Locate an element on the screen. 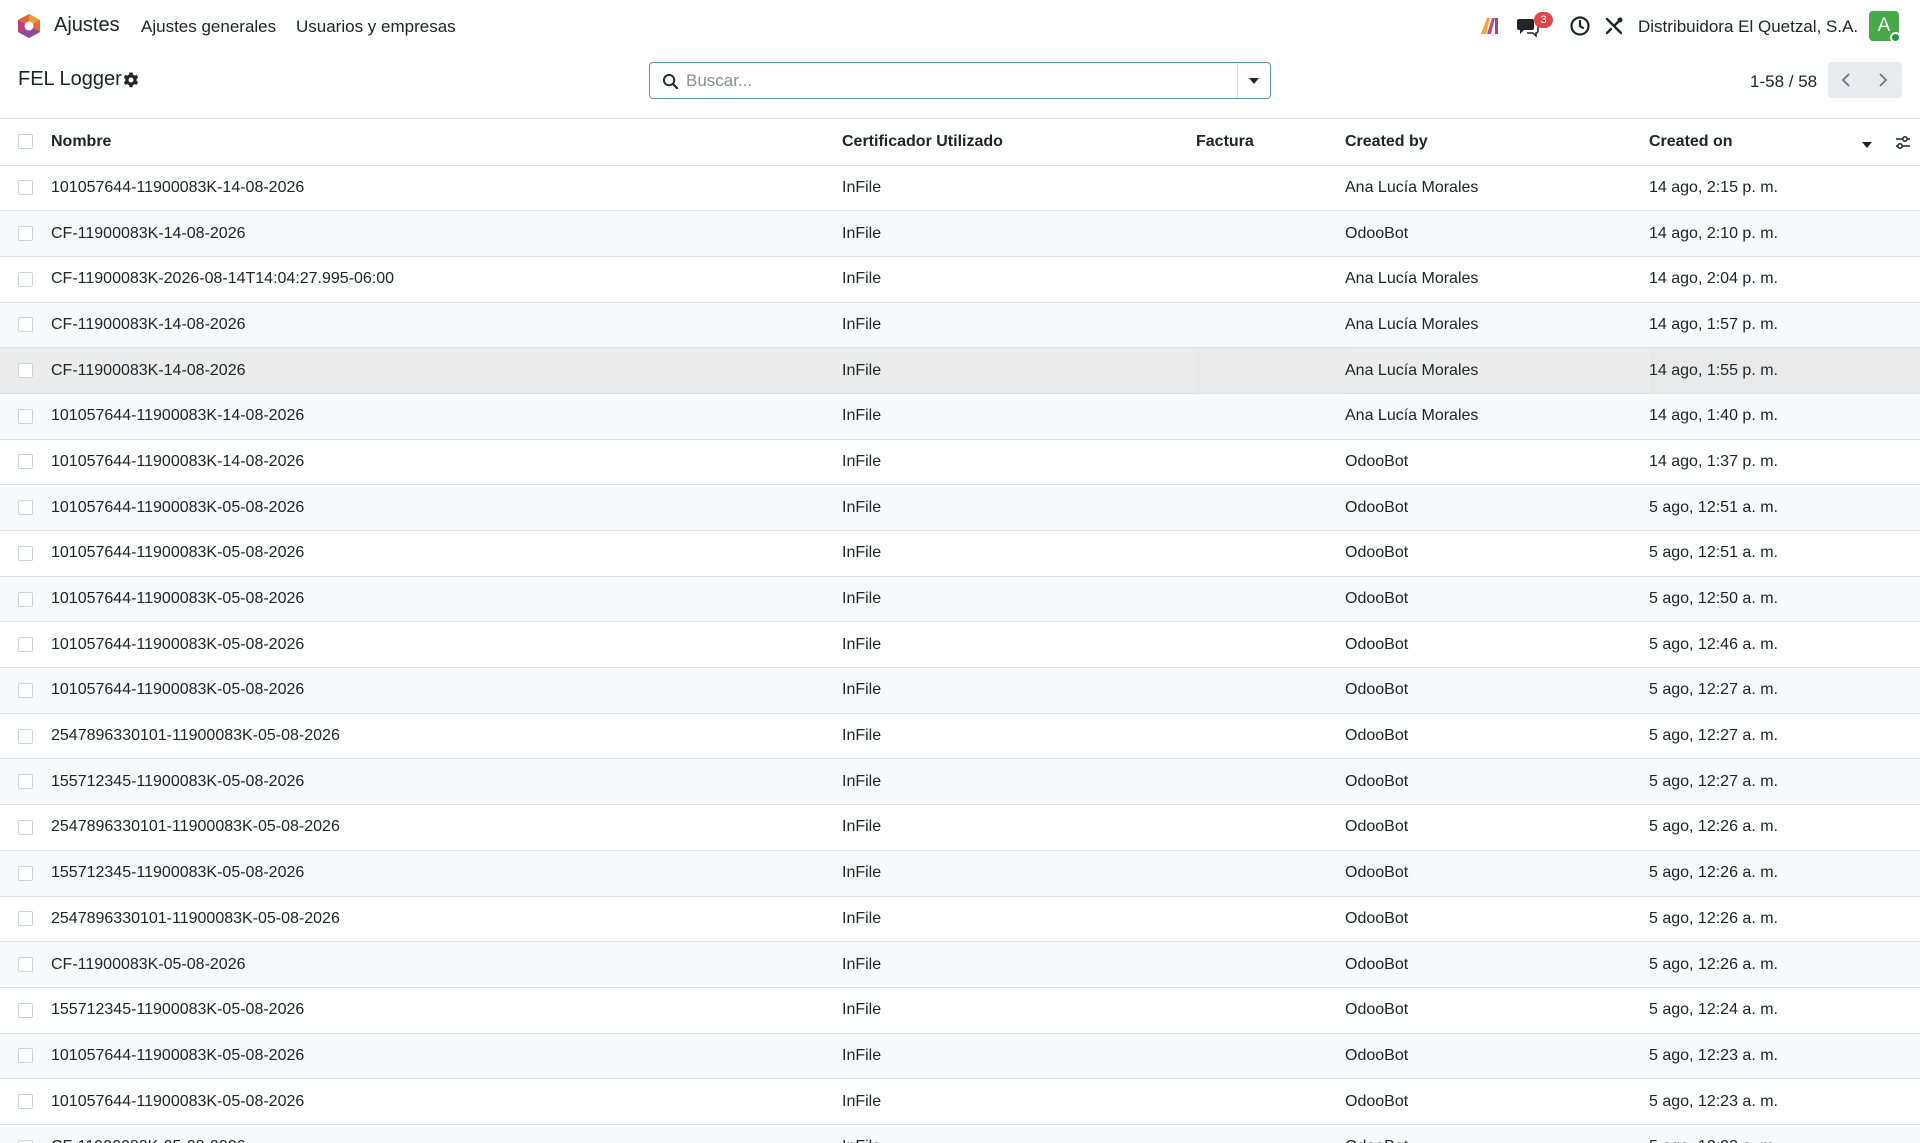 This screenshot has width=1920, height=1143. cell-created-on: 5 ago, 12:27 a. m. is located at coordinates (1784, 782).